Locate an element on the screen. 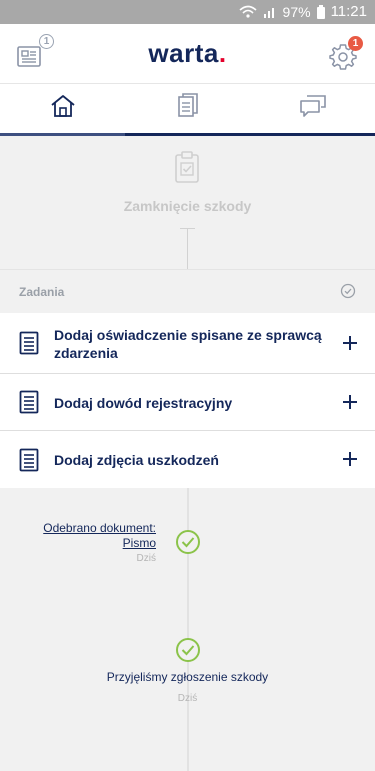 The width and height of the screenshot is (375, 771). task-label: Dodaj dowód rejestracyjny is located at coordinates (143, 403).